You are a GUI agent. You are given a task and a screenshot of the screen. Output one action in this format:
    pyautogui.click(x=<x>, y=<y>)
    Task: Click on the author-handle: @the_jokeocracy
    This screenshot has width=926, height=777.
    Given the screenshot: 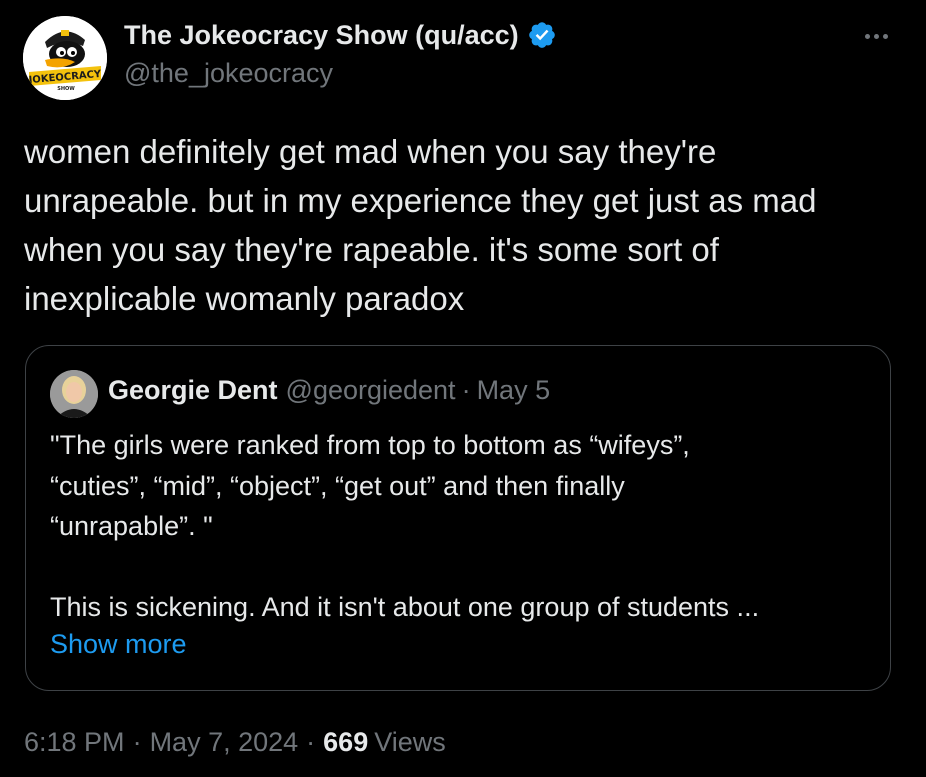 What is the action you would take?
    pyautogui.click(x=228, y=73)
    